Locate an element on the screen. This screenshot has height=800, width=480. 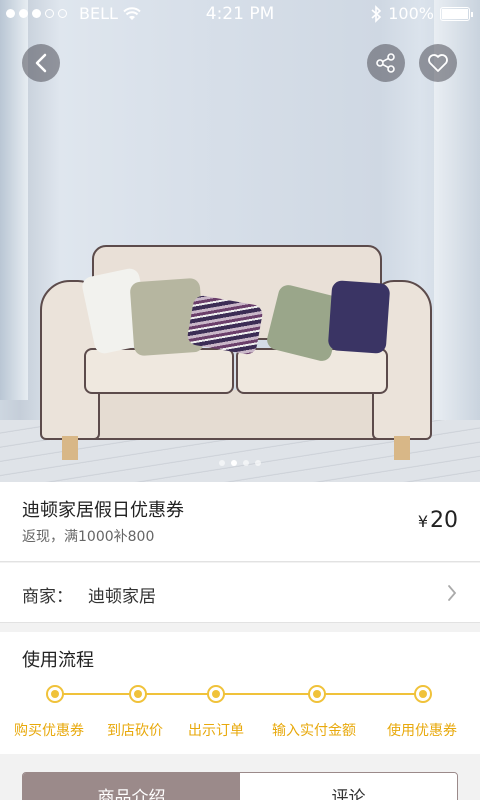
sofa-leg-right is located at coordinates (402, 448).